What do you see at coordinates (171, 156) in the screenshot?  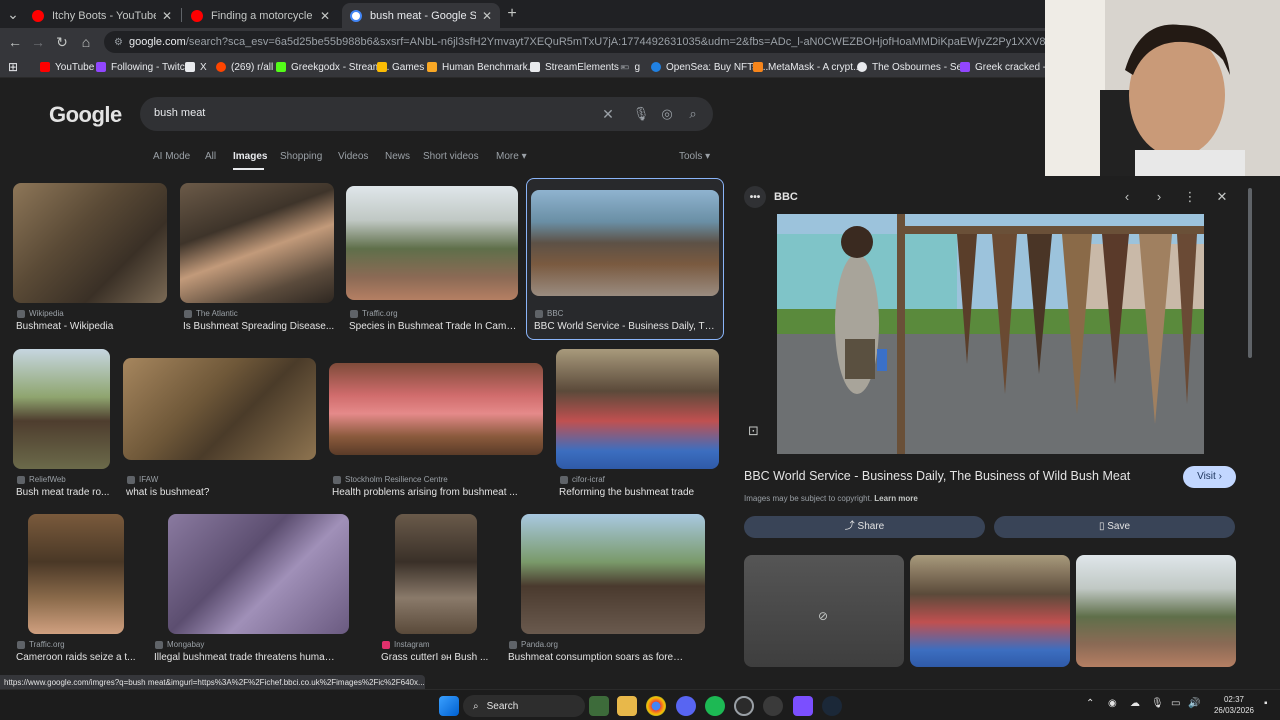 I see `tab-ai-mode: AI Mode` at bounding box center [171, 156].